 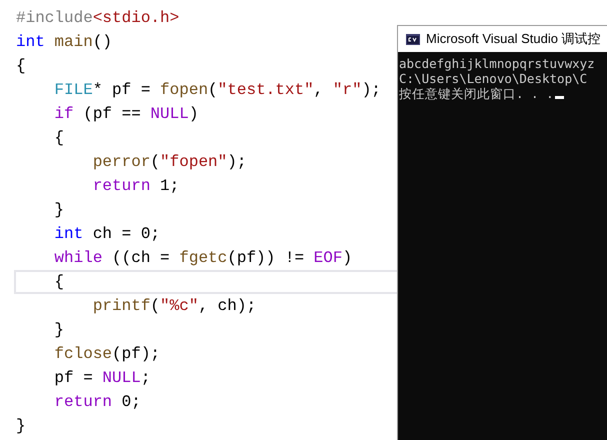 What do you see at coordinates (513, 39) in the screenshot?
I see `console-title: Microsoft Visual Studio 调试控` at bounding box center [513, 39].